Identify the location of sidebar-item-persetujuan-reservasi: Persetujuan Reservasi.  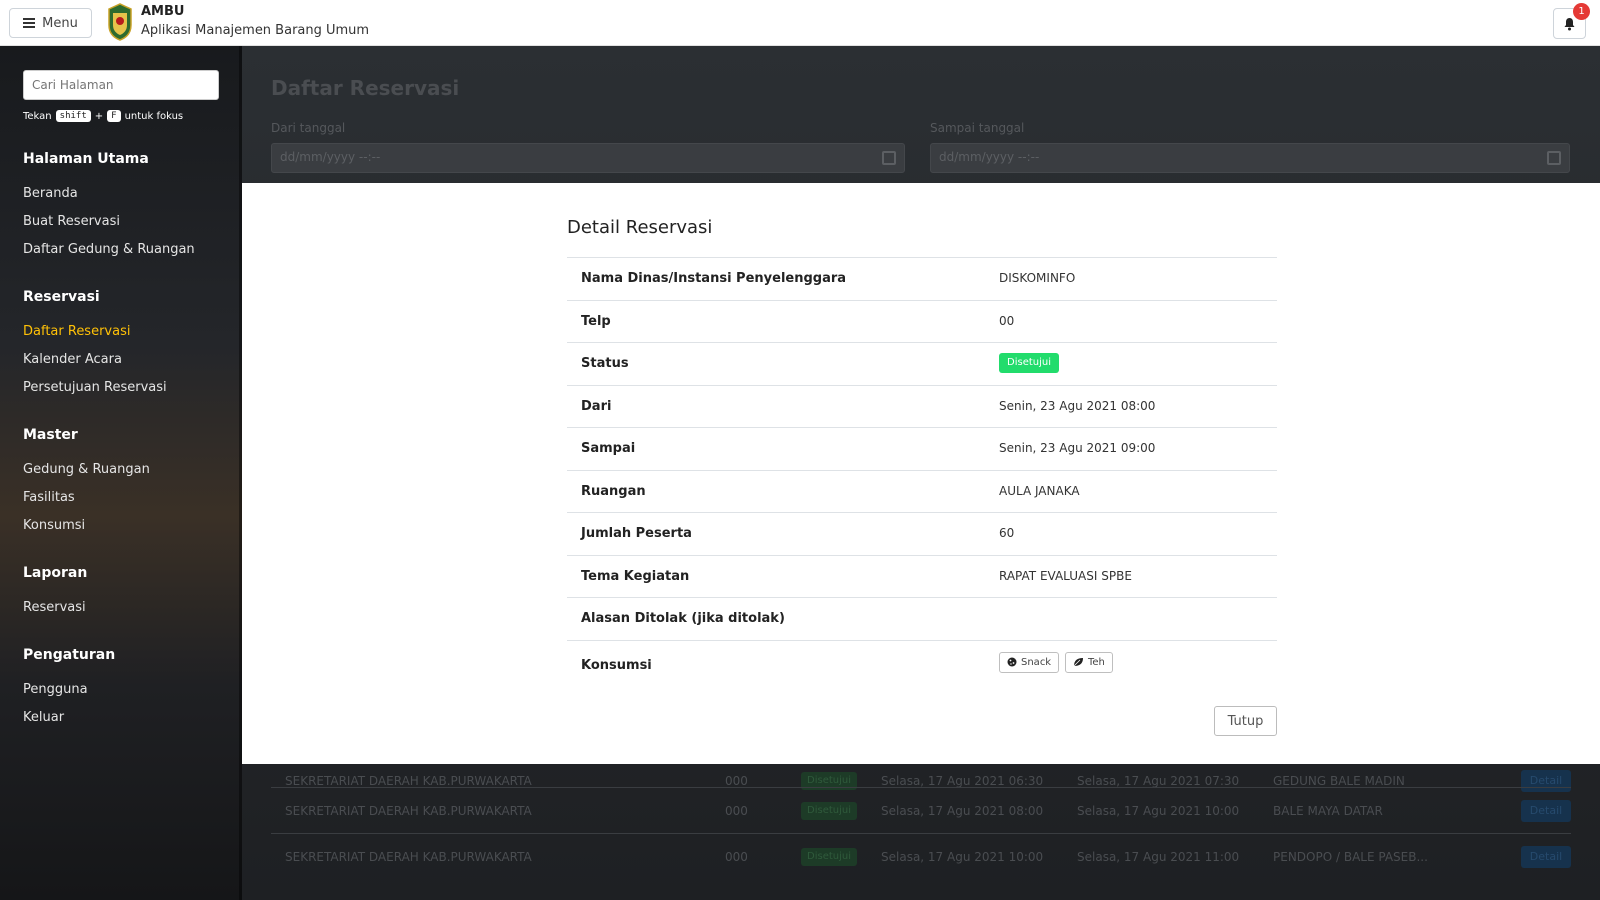
(95, 387).